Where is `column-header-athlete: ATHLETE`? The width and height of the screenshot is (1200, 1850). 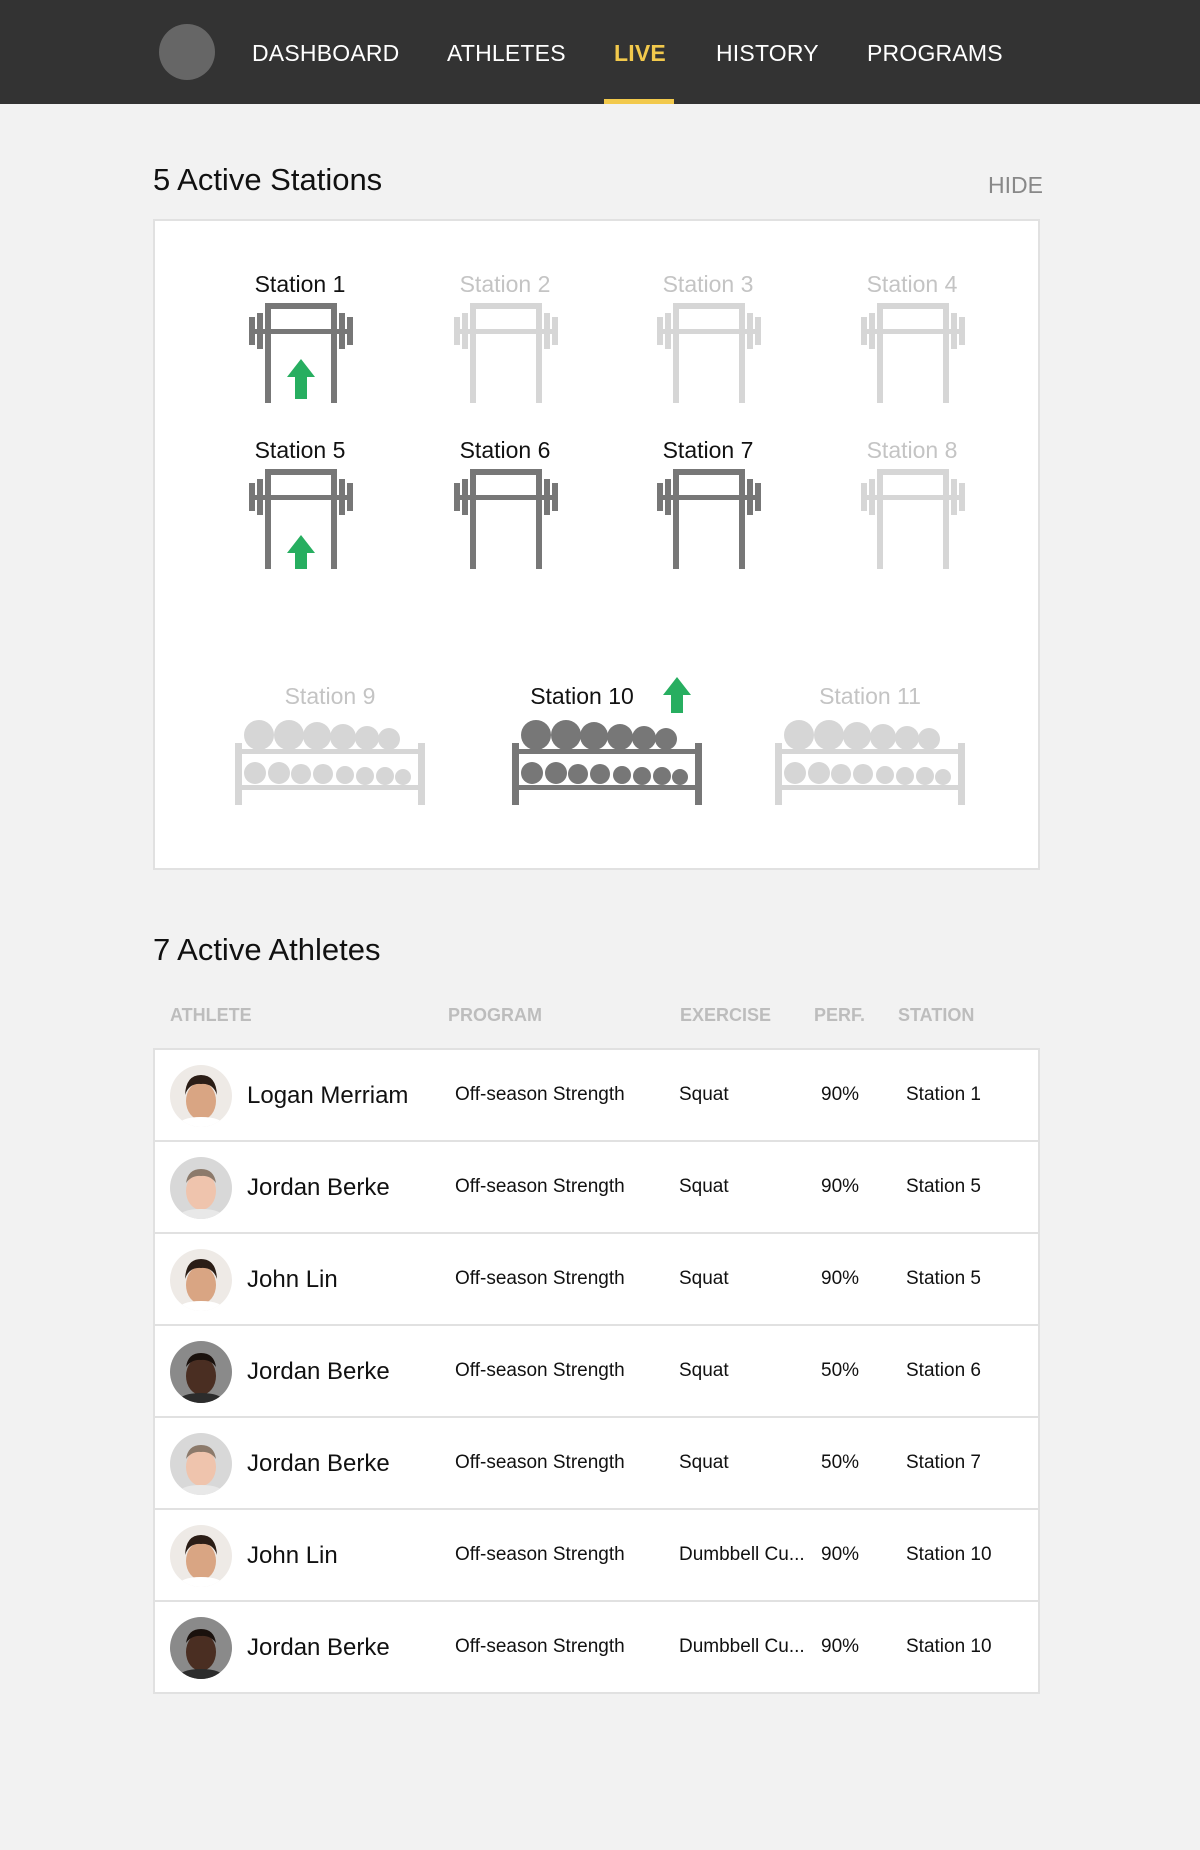
column-header-athlete: ATHLETE is located at coordinates (211, 1015).